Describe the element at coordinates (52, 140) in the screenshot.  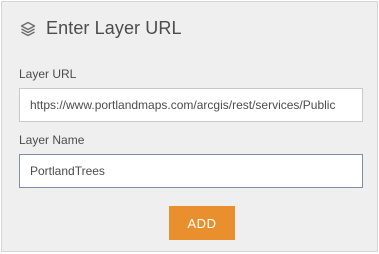
I see `layer-name-label: Layer Name` at that location.